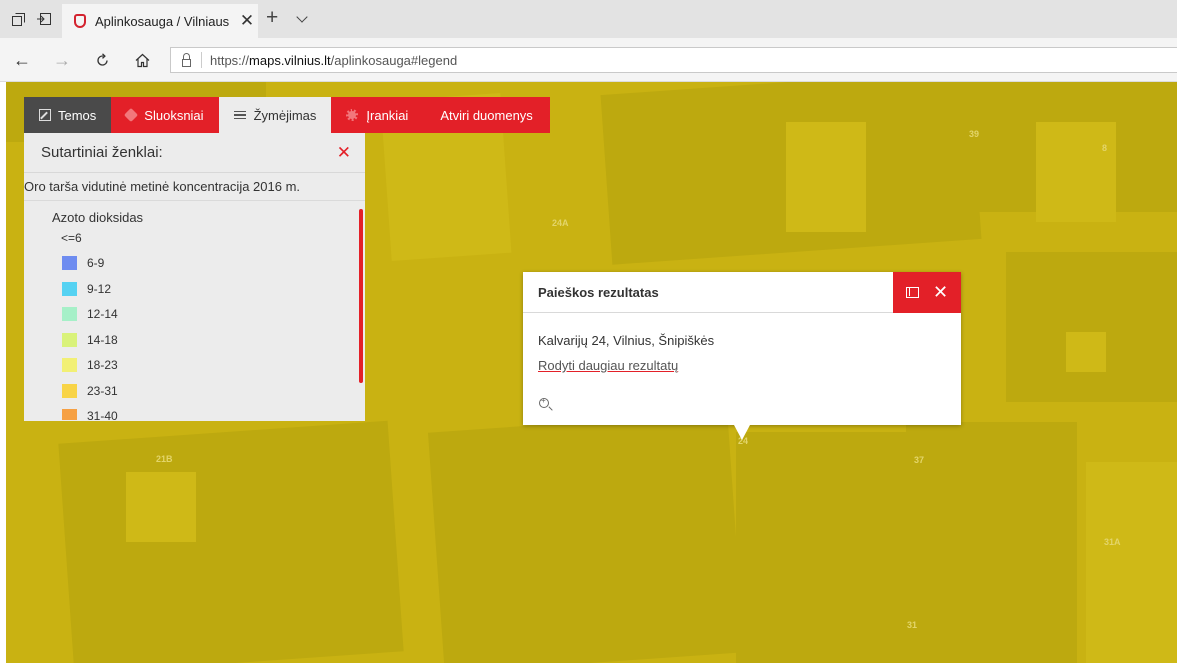  What do you see at coordinates (102, 414) in the screenshot?
I see `legend-item-label: 31-40` at bounding box center [102, 414].